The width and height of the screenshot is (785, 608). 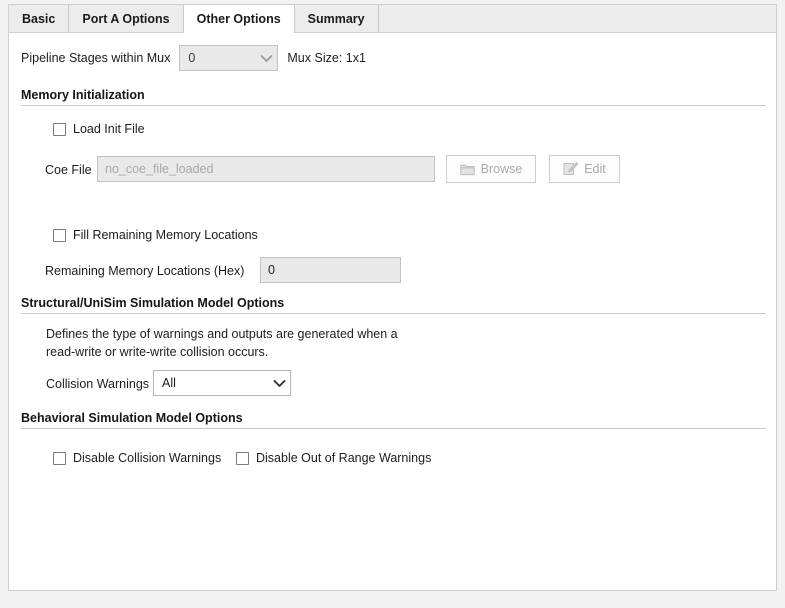 I want to click on edit-button-label: Edit, so click(x=595, y=169).